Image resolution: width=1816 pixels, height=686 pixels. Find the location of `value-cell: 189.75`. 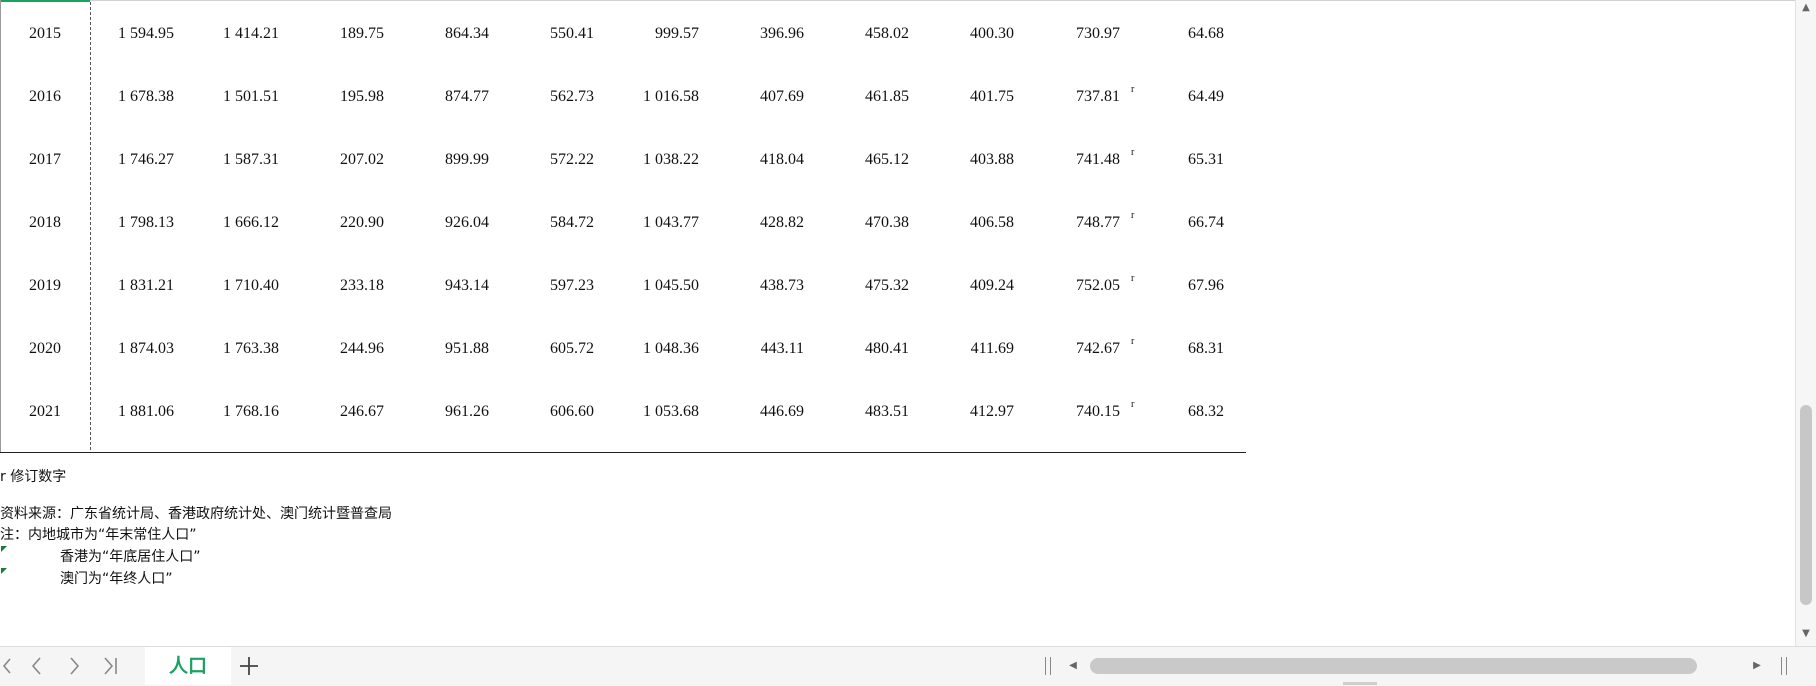

value-cell: 189.75 is located at coordinates (334, 33).